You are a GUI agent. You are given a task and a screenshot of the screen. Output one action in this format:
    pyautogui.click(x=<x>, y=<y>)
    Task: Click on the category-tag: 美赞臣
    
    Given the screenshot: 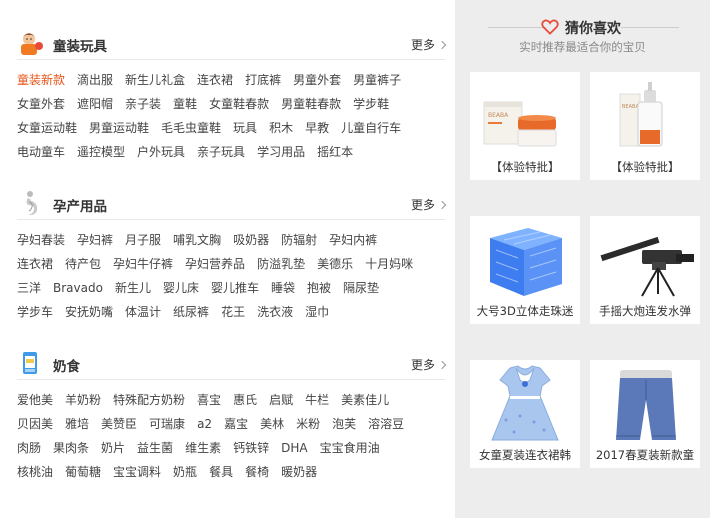 What is the action you would take?
    pyautogui.click(x=119, y=424)
    